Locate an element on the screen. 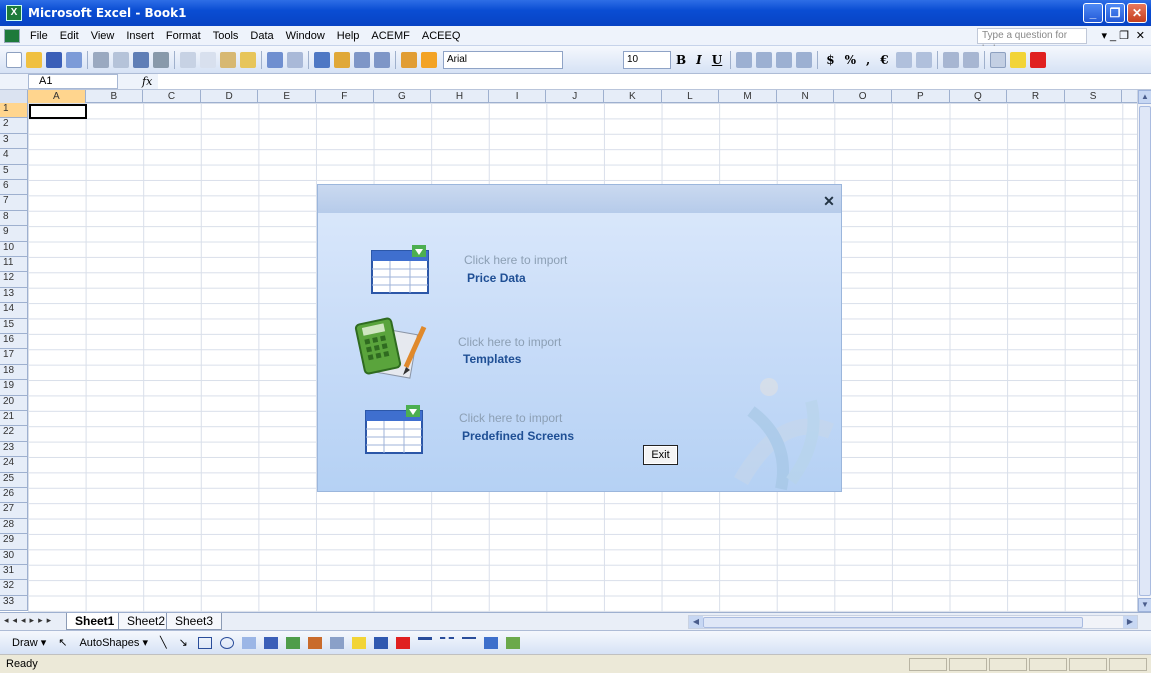  insert-function-icon: fx is located at coordinates (147, 81).